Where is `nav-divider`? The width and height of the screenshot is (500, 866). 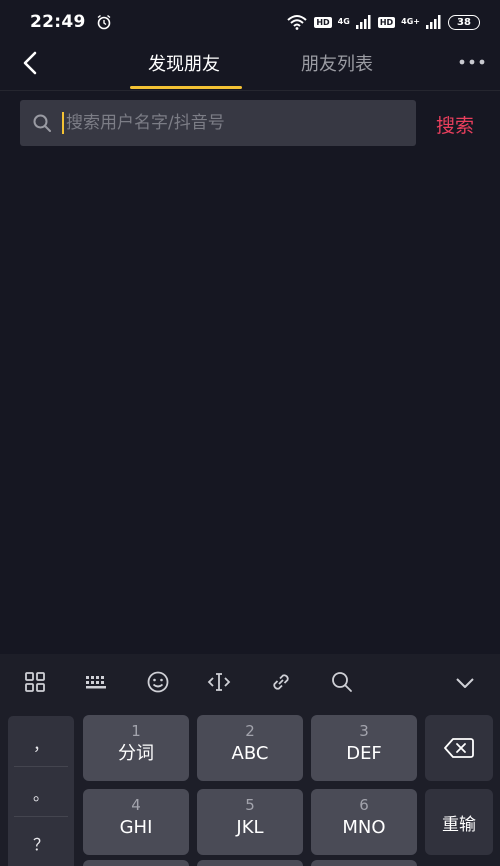
nav-divider is located at coordinates (250, 90).